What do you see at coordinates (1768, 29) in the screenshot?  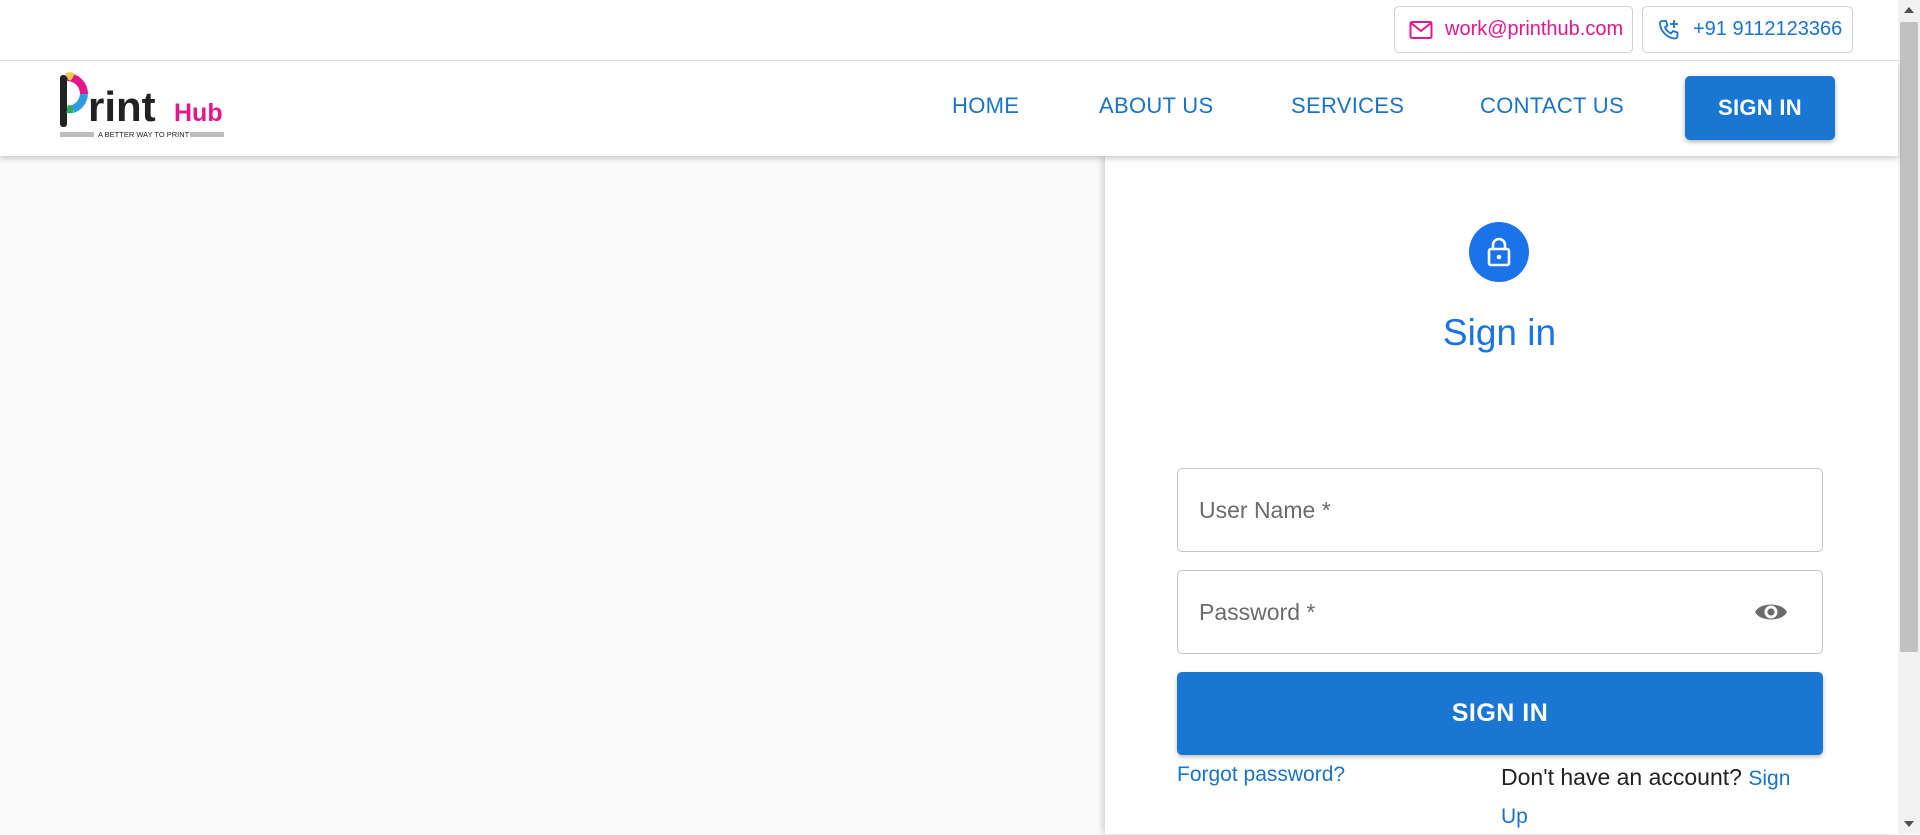 I see `phone-text: +91 9112123366` at bounding box center [1768, 29].